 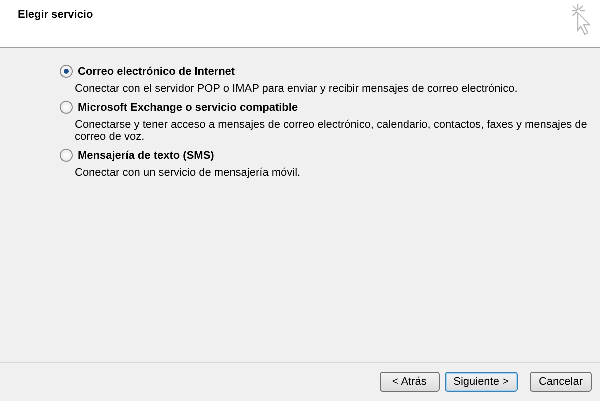 What do you see at coordinates (330, 155) in the screenshot?
I see `service-radio-option: Mensajería de texto (SMS)` at bounding box center [330, 155].